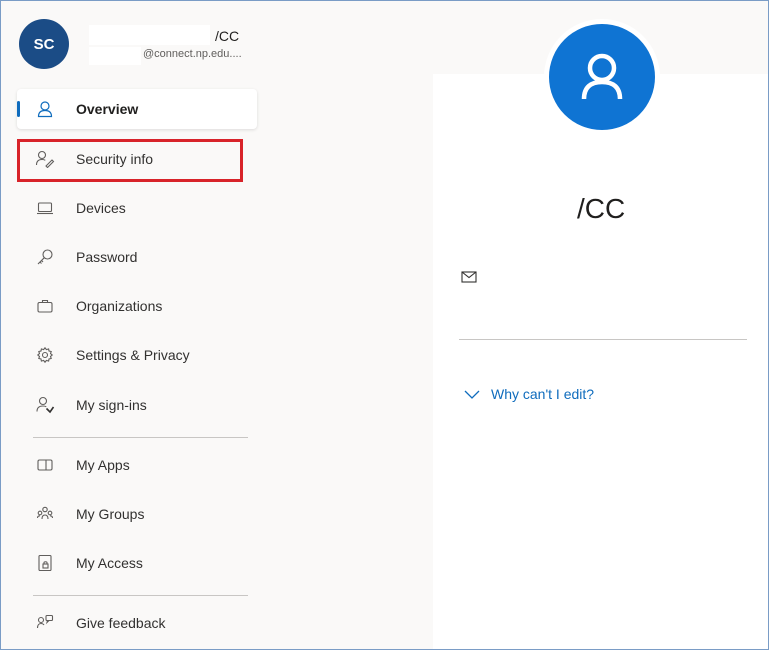 The image size is (769, 650). What do you see at coordinates (45, 405) in the screenshot?
I see `user-signin-icon` at bounding box center [45, 405].